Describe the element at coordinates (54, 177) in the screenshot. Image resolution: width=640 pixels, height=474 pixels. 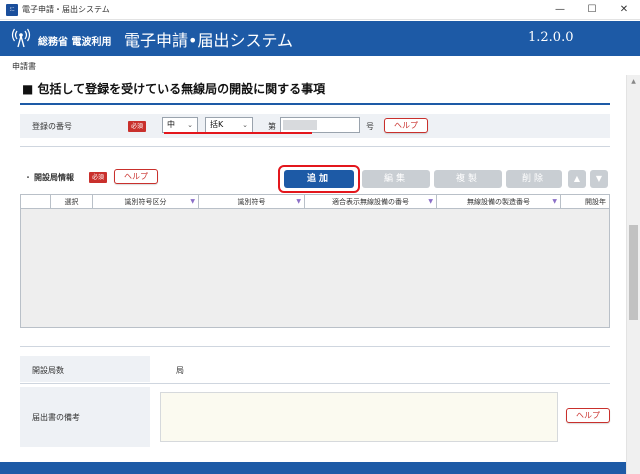
I see `stations-label: 開設局情報` at that location.